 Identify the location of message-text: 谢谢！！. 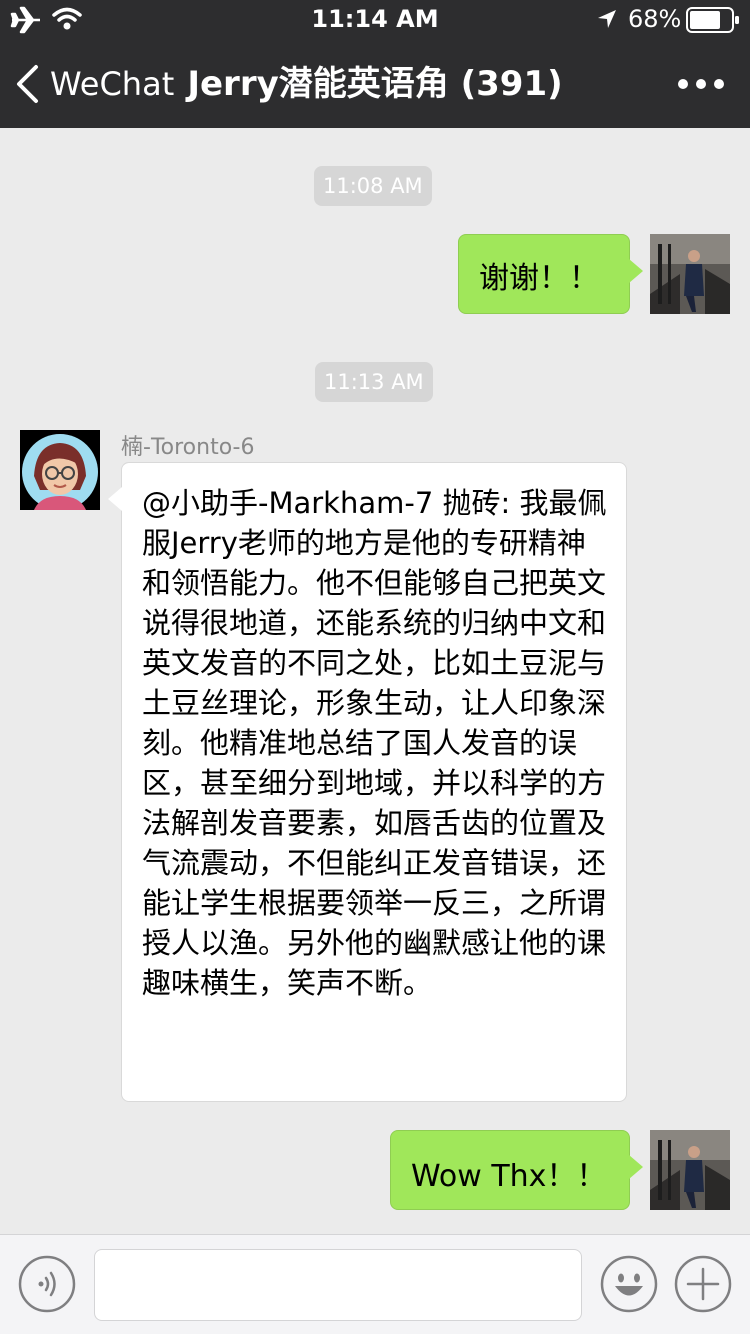
(539, 278).